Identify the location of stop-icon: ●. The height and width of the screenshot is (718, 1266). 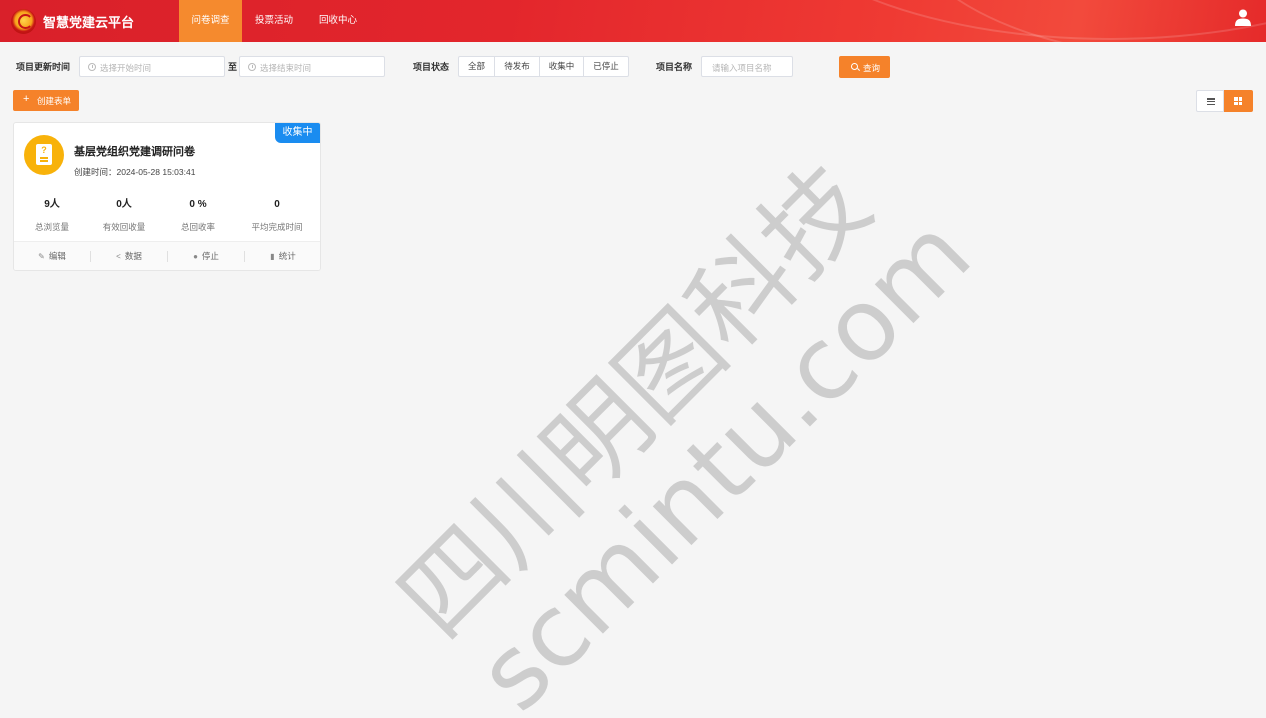
(195, 256).